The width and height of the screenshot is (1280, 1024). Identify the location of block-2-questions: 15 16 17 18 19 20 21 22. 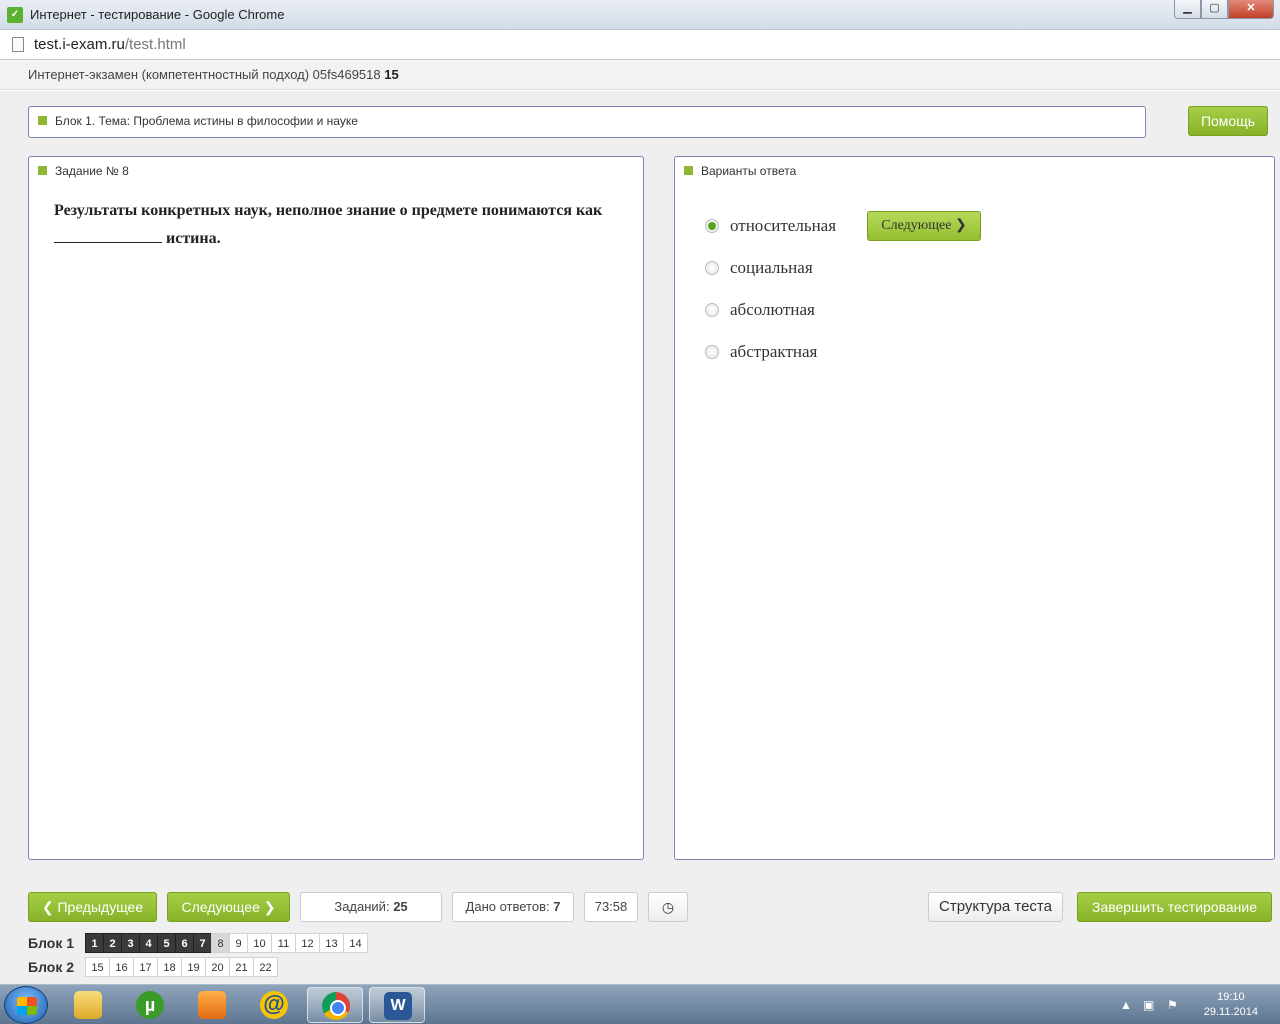
(181, 967).